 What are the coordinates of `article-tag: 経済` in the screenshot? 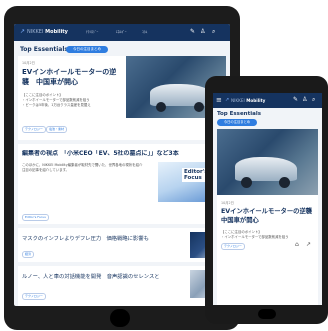 It's located at (28, 254).